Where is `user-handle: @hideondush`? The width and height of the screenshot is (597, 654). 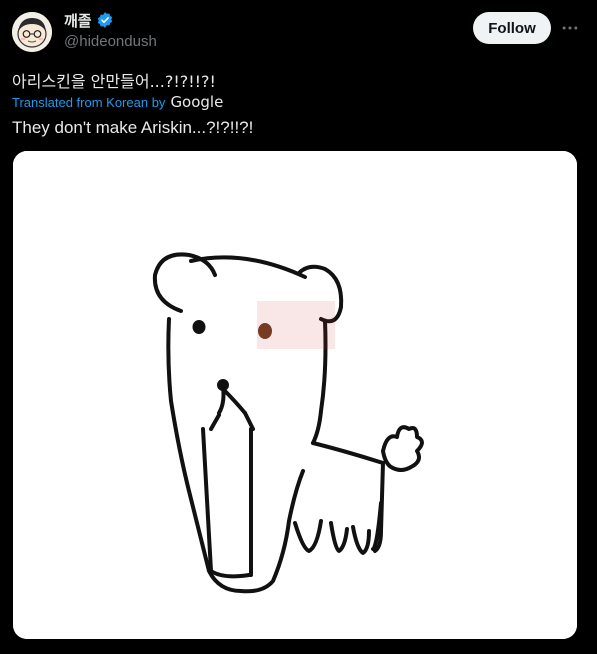
user-handle: @hideondush is located at coordinates (110, 41).